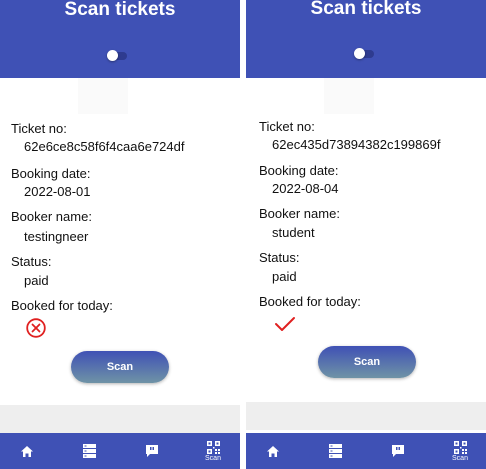 This screenshot has height=469, width=486. Describe the element at coordinates (57, 191) in the screenshot. I see `booking-date-value: 2022-08-01` at that location.